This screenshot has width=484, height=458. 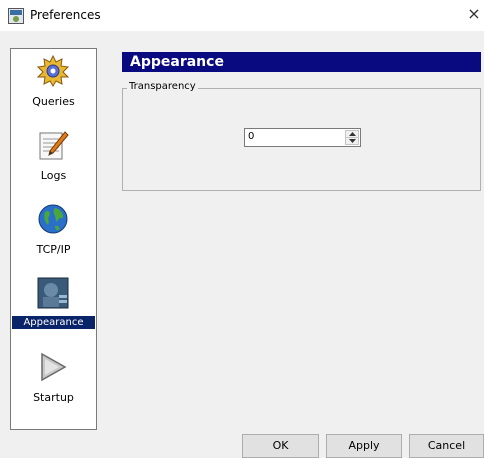 I want to click on spin-down-button, so click(x=352, y=141).